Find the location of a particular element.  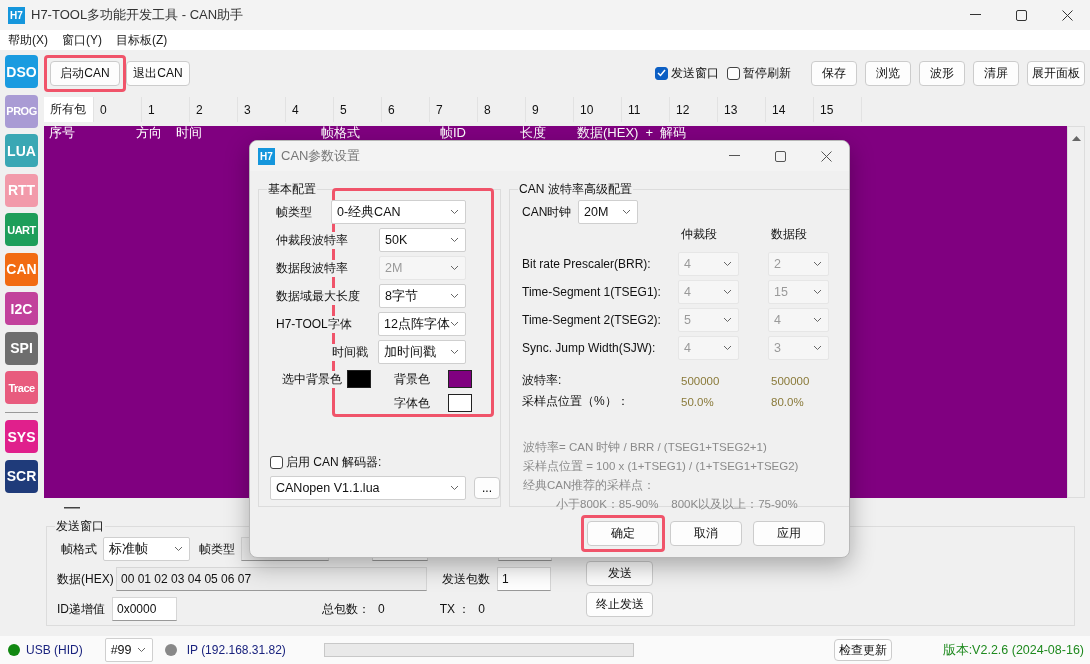

setting-dropdown: 8字节 is located at coordinates (422, 296).